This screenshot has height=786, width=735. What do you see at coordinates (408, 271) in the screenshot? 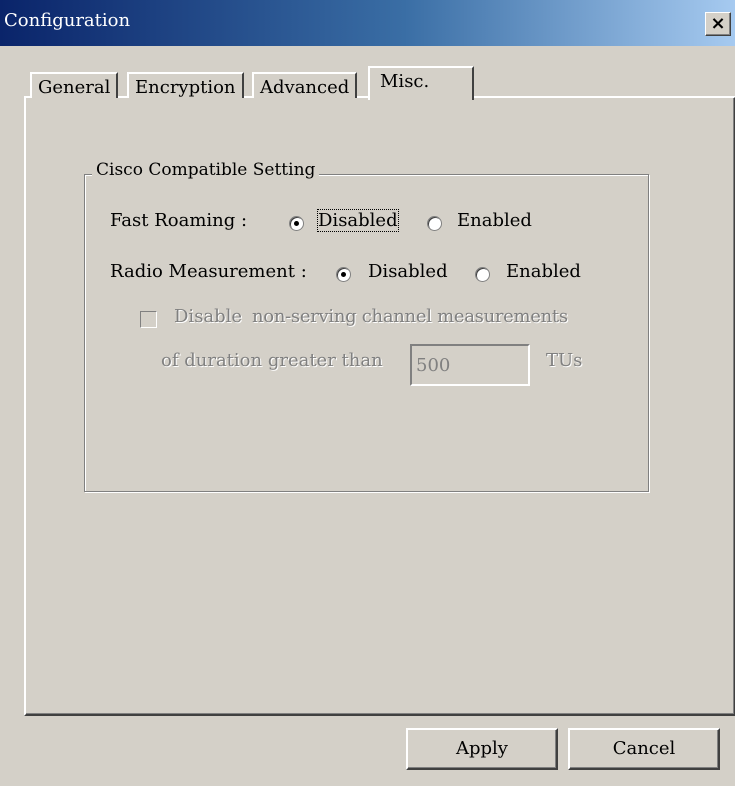
I see `radio-measurement-disabled-label: Disabled` at bounding box center [408, 271].